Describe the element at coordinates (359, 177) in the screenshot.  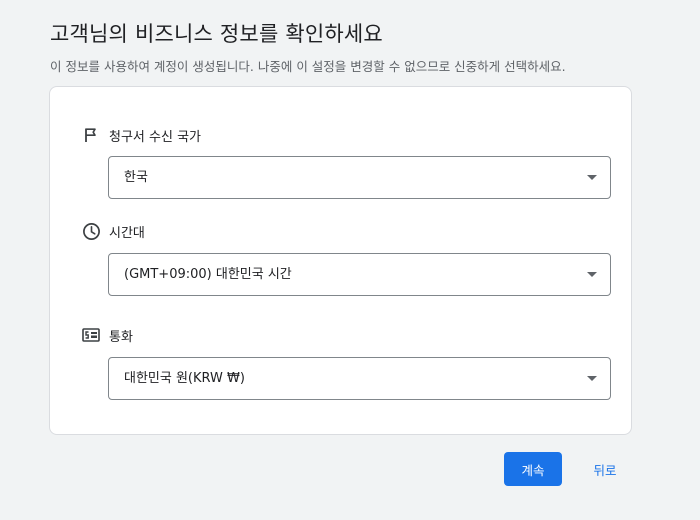
I see `billing-country-select: 한국` at that location.